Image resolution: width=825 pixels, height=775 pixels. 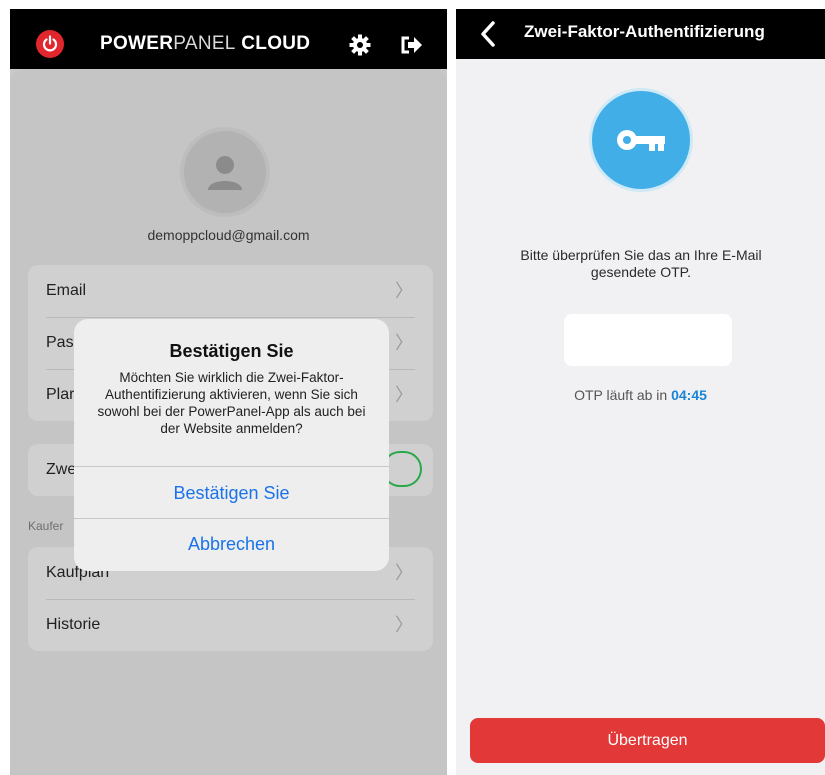 What do you see at coordinates (231, 493) in the screenshot?
I see `confirm-button: Bestätigen Sie` at bounding box center [231, 493].